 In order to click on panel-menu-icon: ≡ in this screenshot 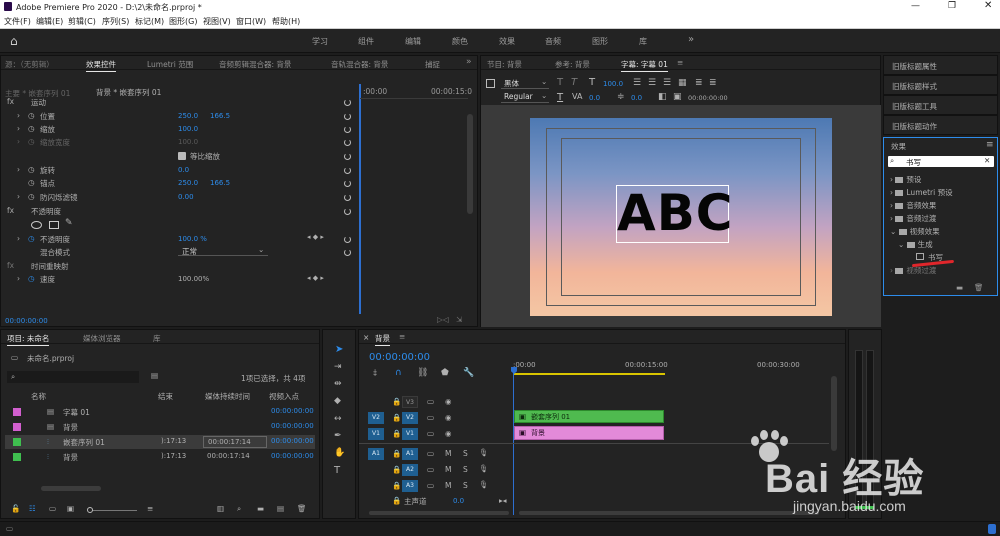, I will do `click(402, 336)`.